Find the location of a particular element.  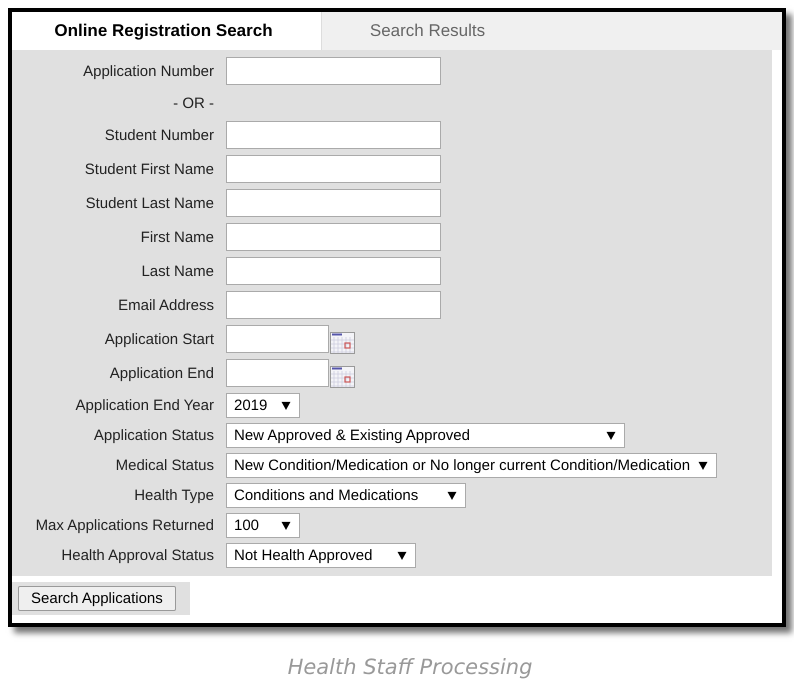

field-label: Application End is located at coordinates (161, 374).